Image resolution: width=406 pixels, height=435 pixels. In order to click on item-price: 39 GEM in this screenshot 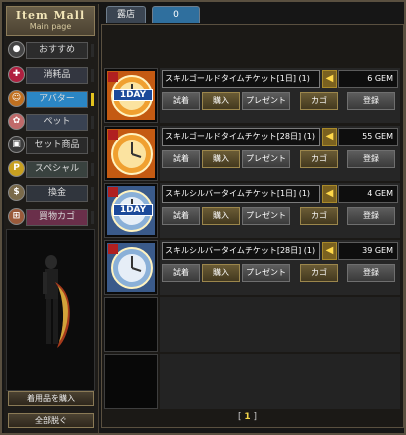, I will do `click(368, 251)`.